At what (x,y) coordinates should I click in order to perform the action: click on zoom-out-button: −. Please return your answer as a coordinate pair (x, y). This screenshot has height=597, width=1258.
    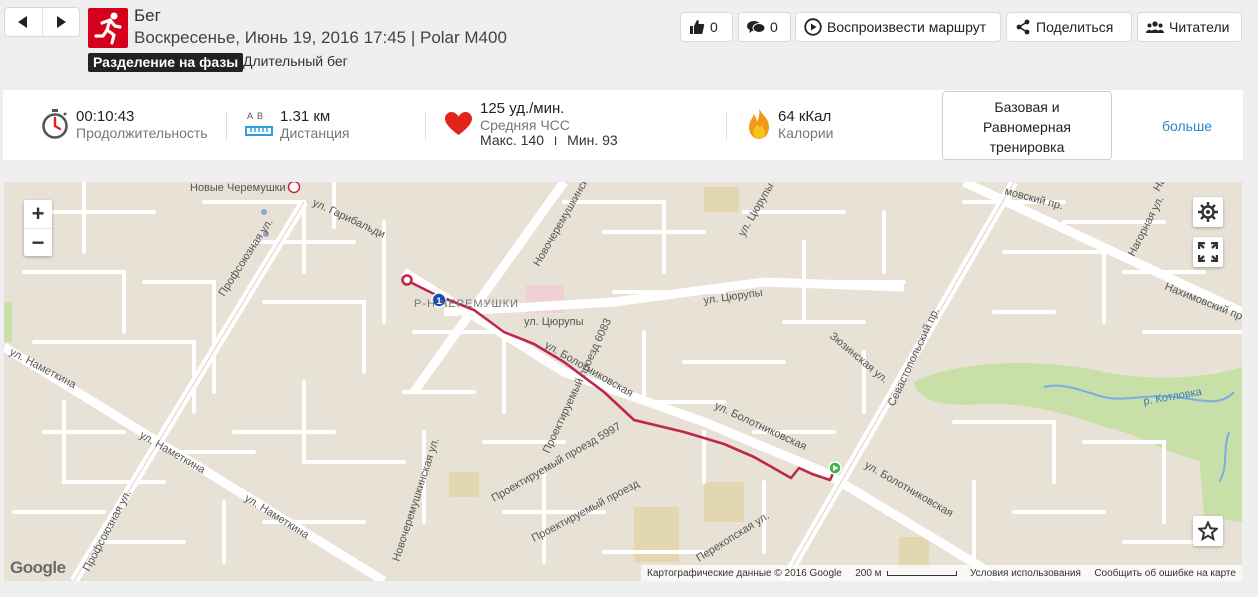
    Looking at the image, I should click on (38, 242).